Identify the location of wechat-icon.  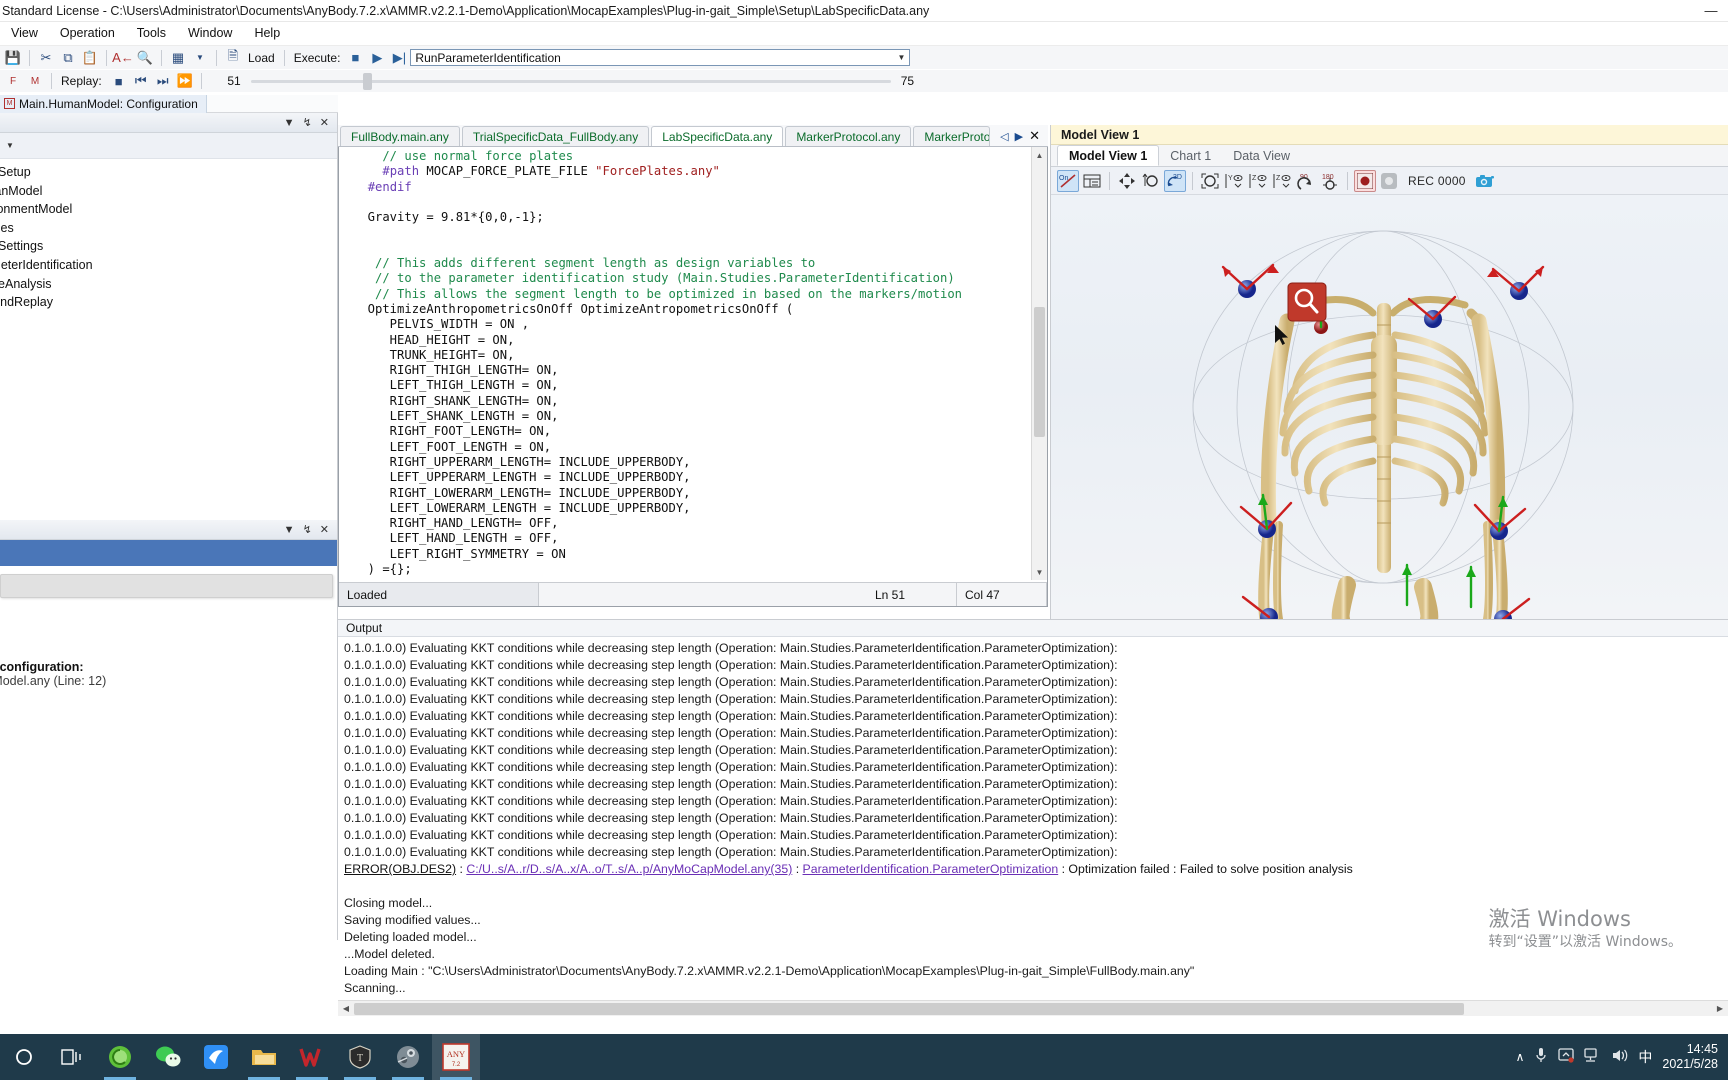
(168, 1057).